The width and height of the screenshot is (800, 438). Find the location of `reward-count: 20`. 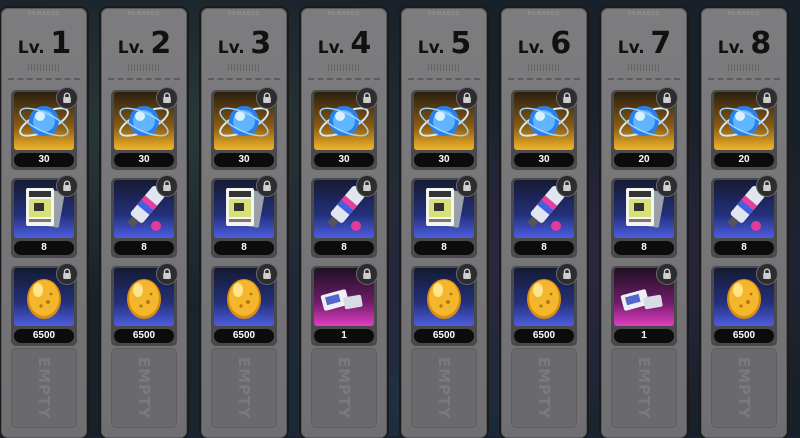

reward-count: 20 is located at coordinates (744, 160).